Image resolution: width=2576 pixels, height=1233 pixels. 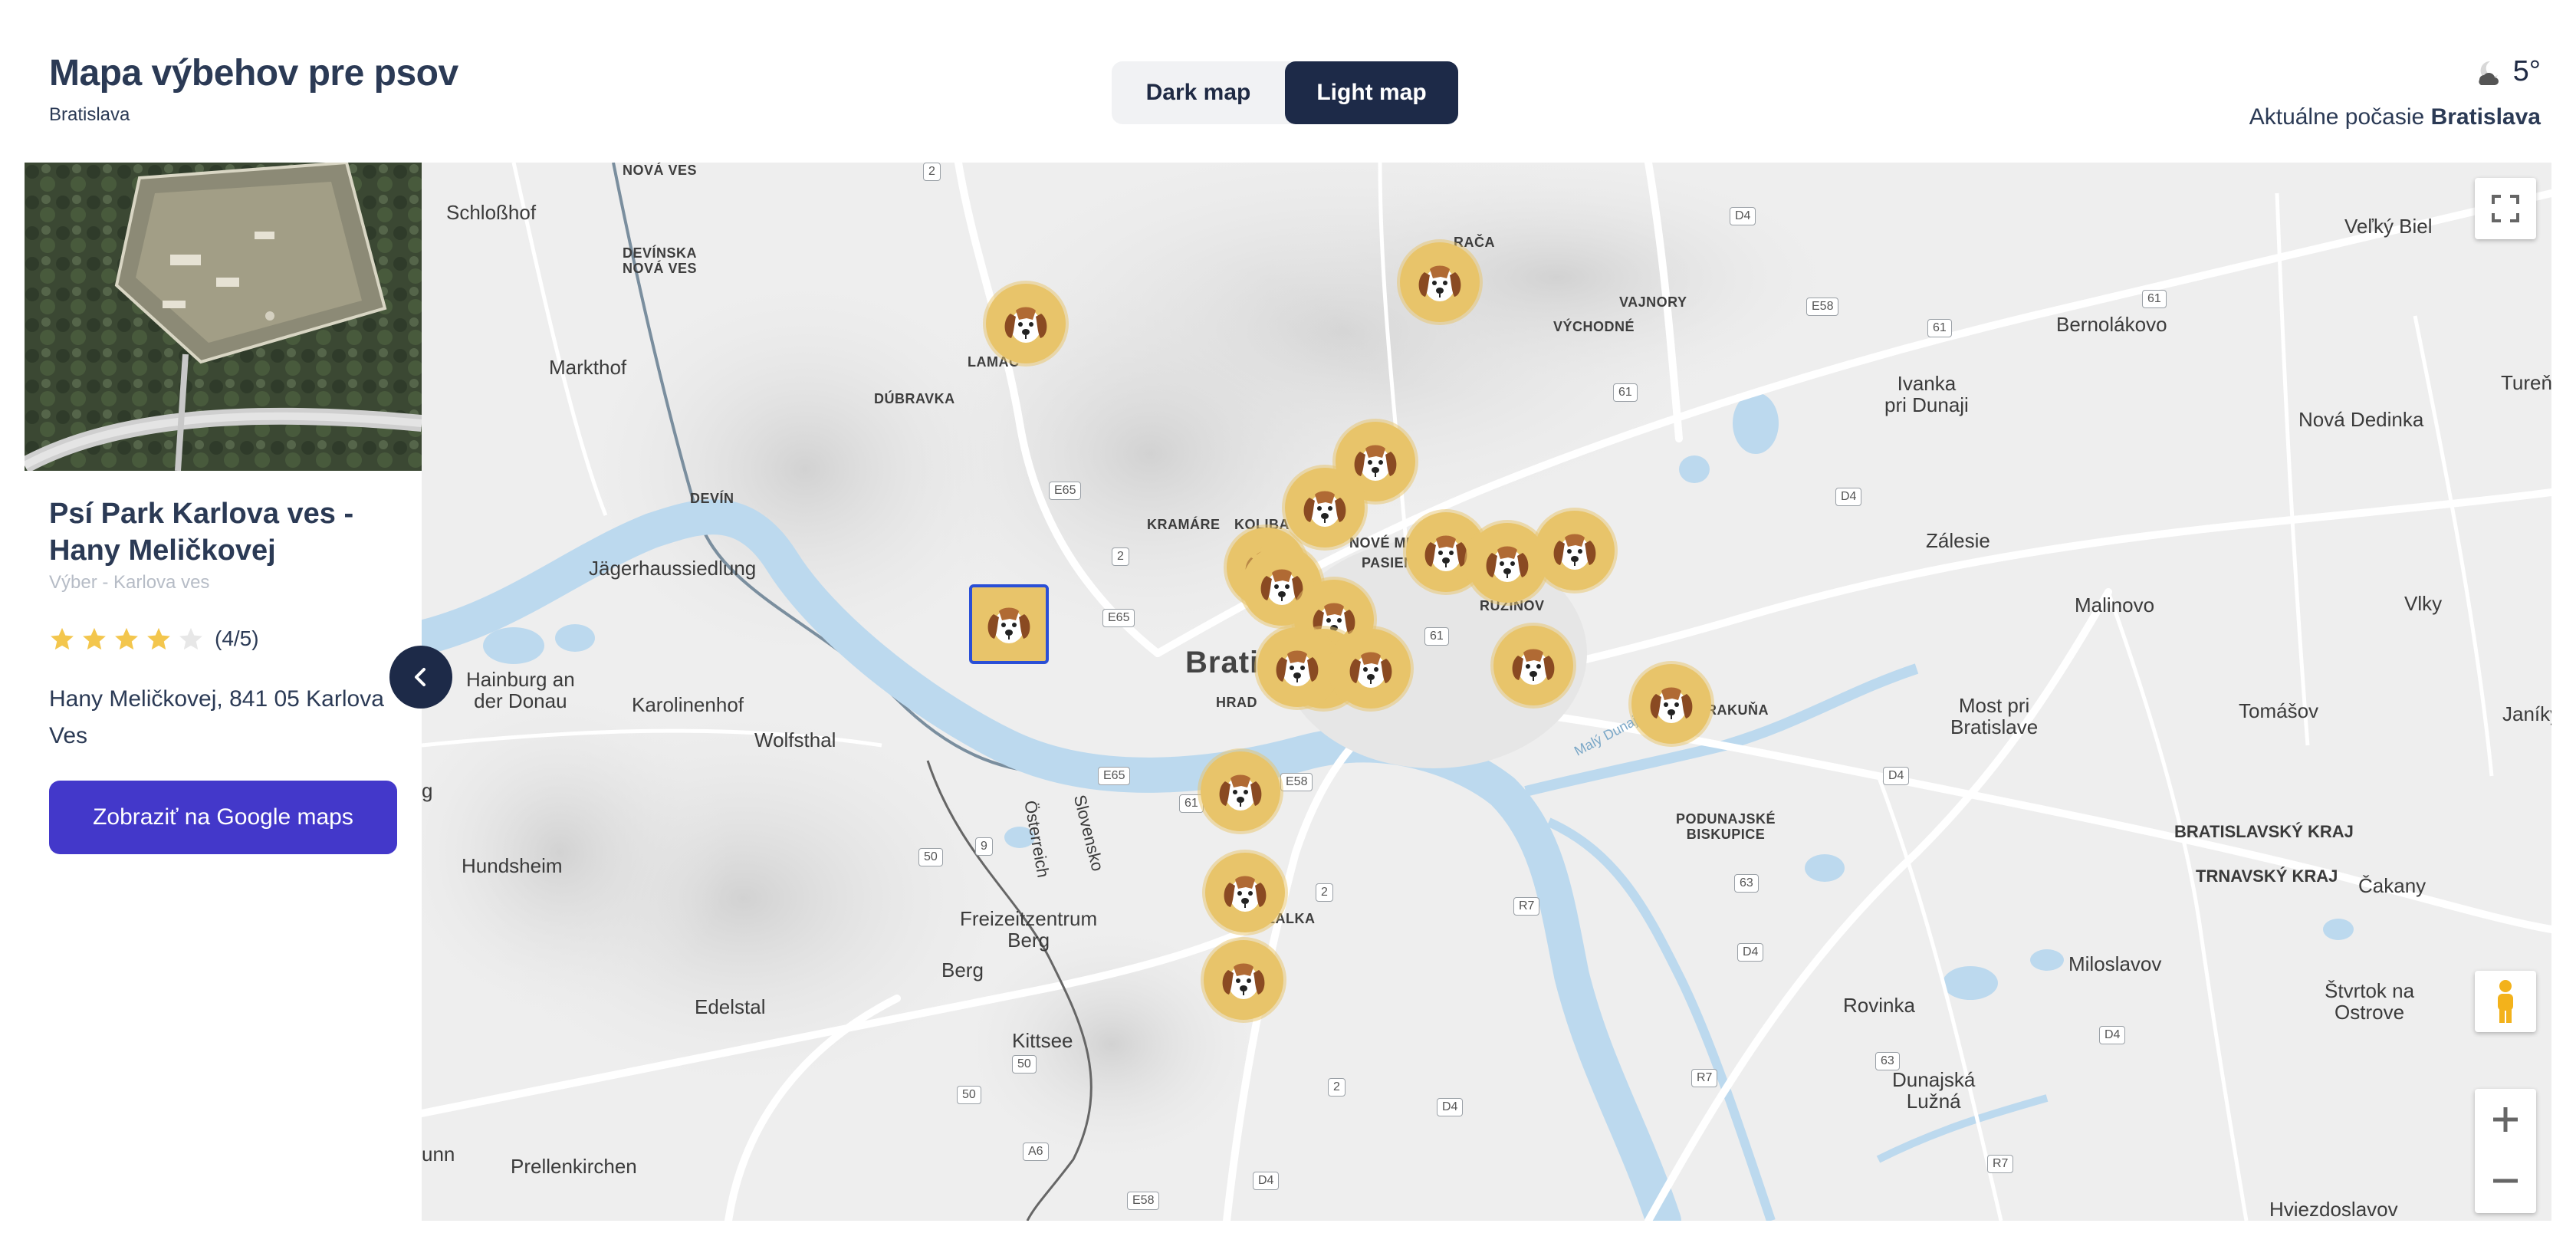 I want to click on place-label: Markthof, so click(x=588, y=367).